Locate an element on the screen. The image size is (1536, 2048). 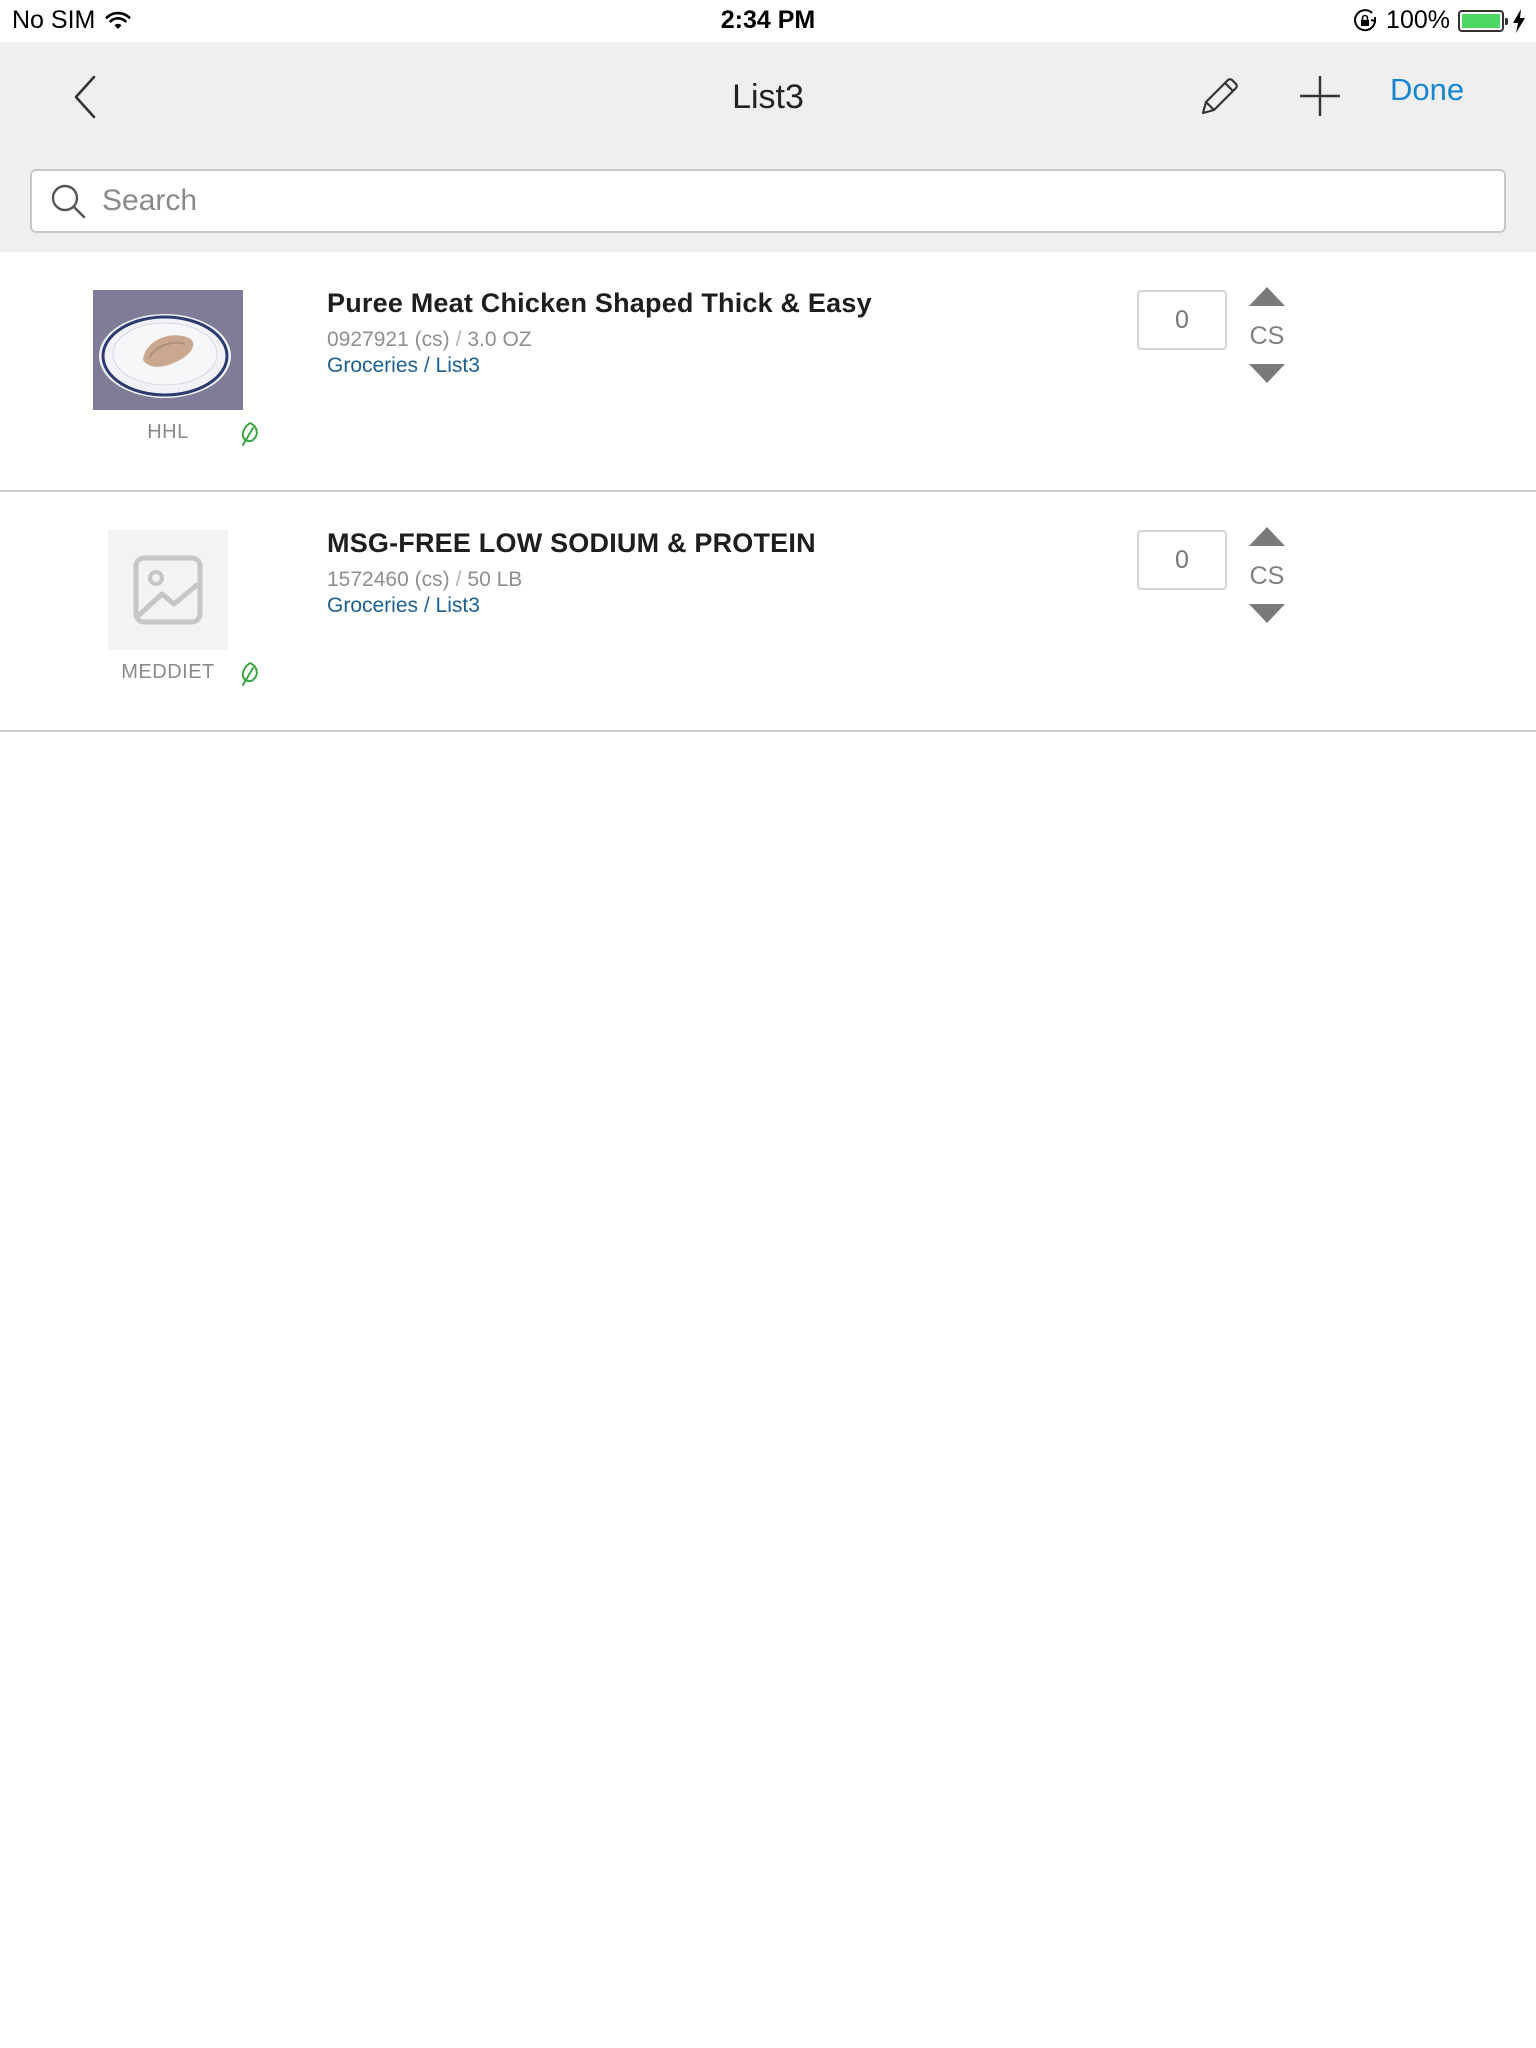
image-placeholder-icon is located at coordinates (168, 590).